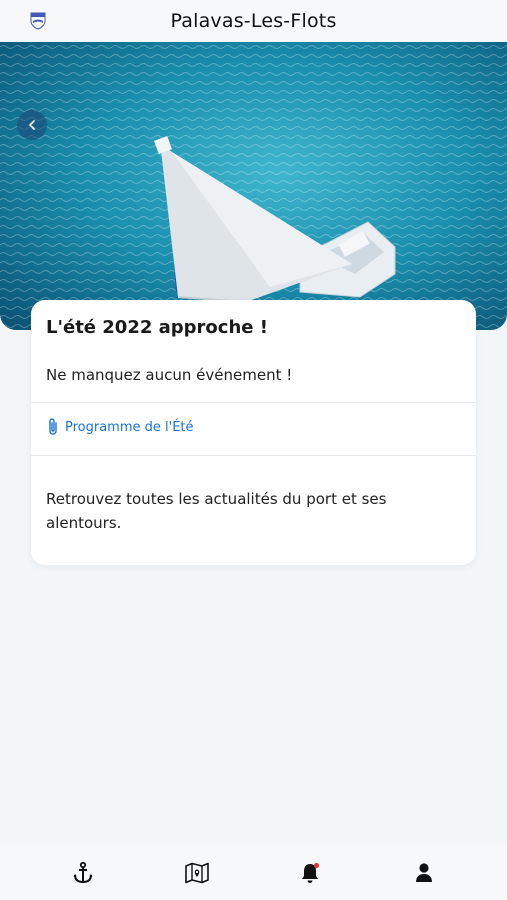 The width and height of the screenshot is (507, 900). I want to click on app-header: Palavas-Les-Flots, so click(253, 21).